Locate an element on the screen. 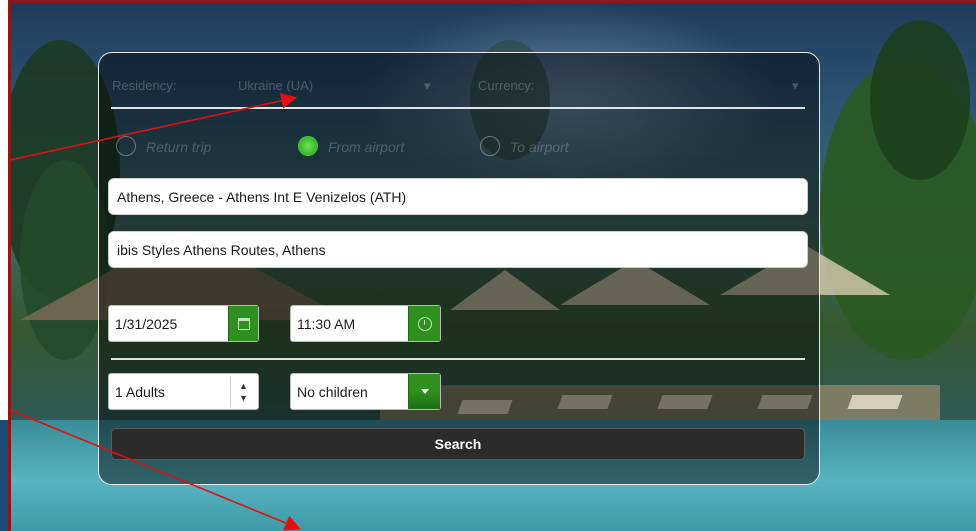 Image resolution: width=976 pixels, height=531 pixels. residency-select: Ukraine (UA) is located at coordinates (275, 85).